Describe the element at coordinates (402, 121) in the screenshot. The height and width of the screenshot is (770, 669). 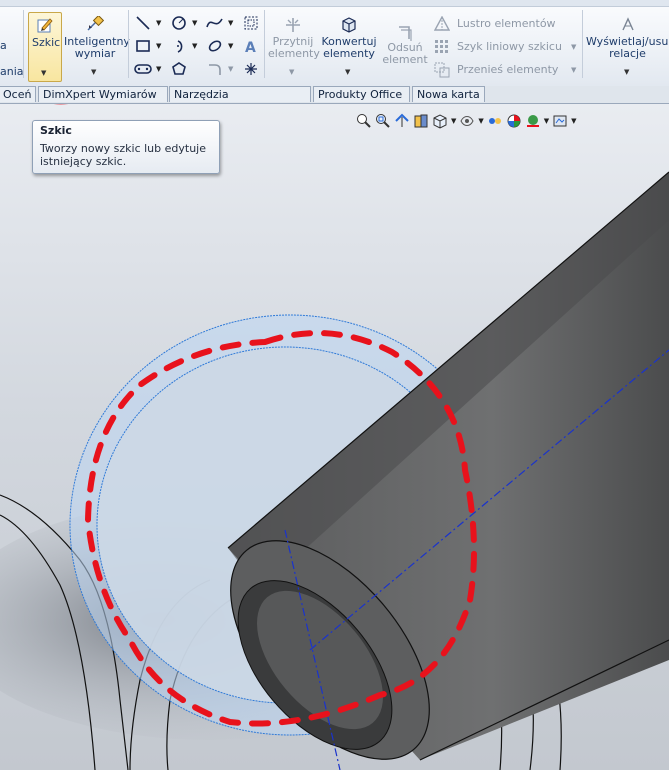
I see `previous-view-icon` at that location.